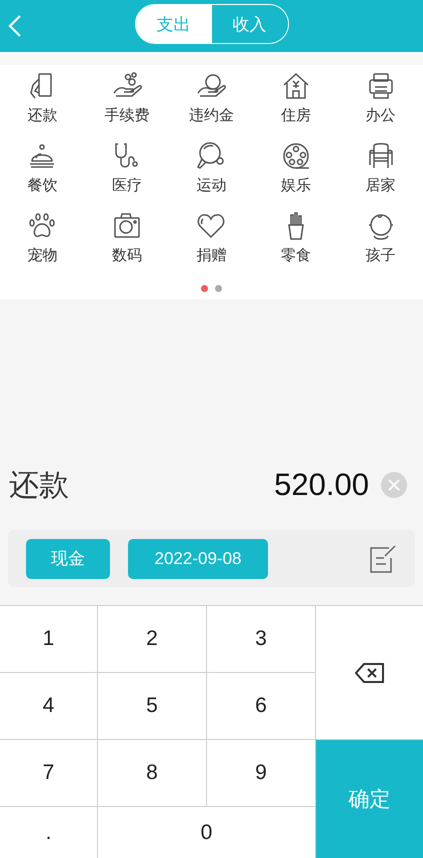  Describe the element at coordinates (152, 639) in the screenshot. I see `keypad-key: 2` at that location.